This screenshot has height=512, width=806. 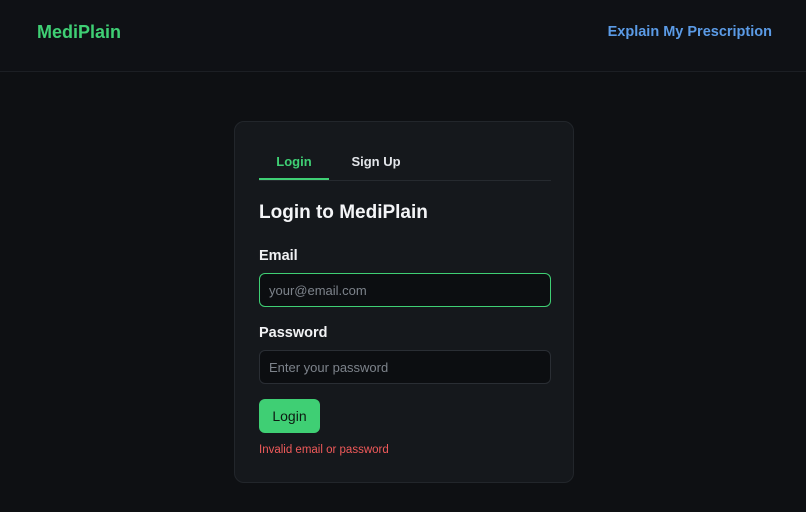 What do you see at coordinates (289, 416) in the screenshot?
I see `login-button: Login` at bounding box center [289, 416].